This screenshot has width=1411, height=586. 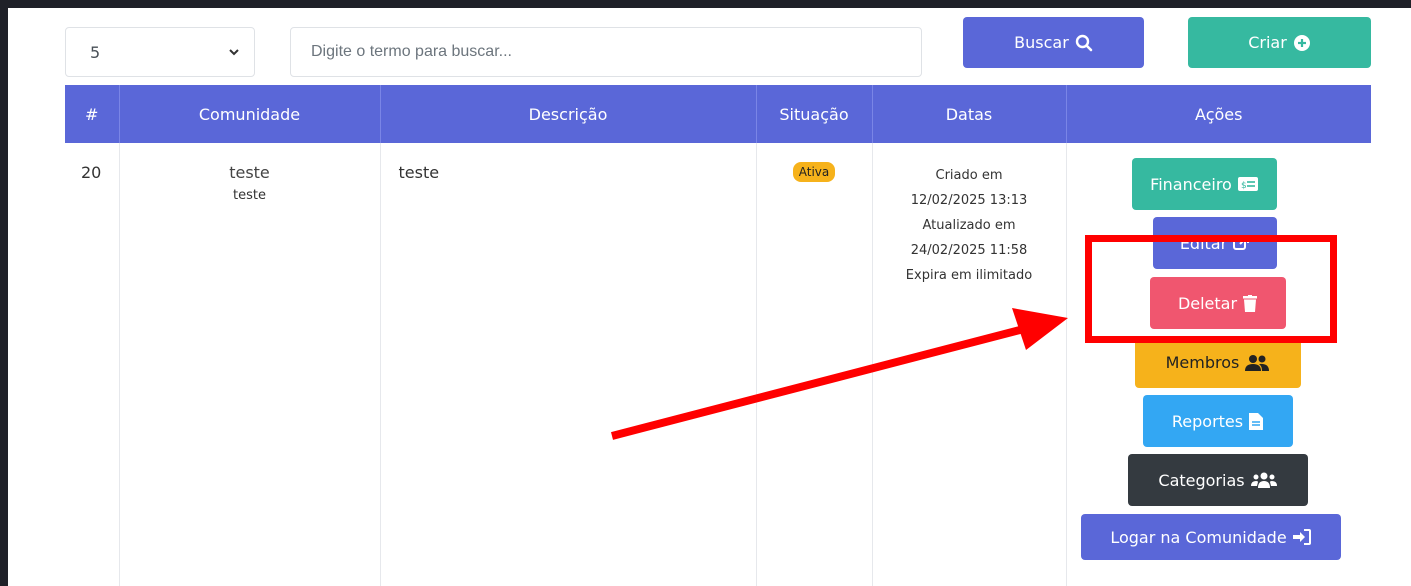 What do you see at coordinates (839, 374) in the screenshot?
I see `annotation-arrow-icon` at bounding box center [839, 374].